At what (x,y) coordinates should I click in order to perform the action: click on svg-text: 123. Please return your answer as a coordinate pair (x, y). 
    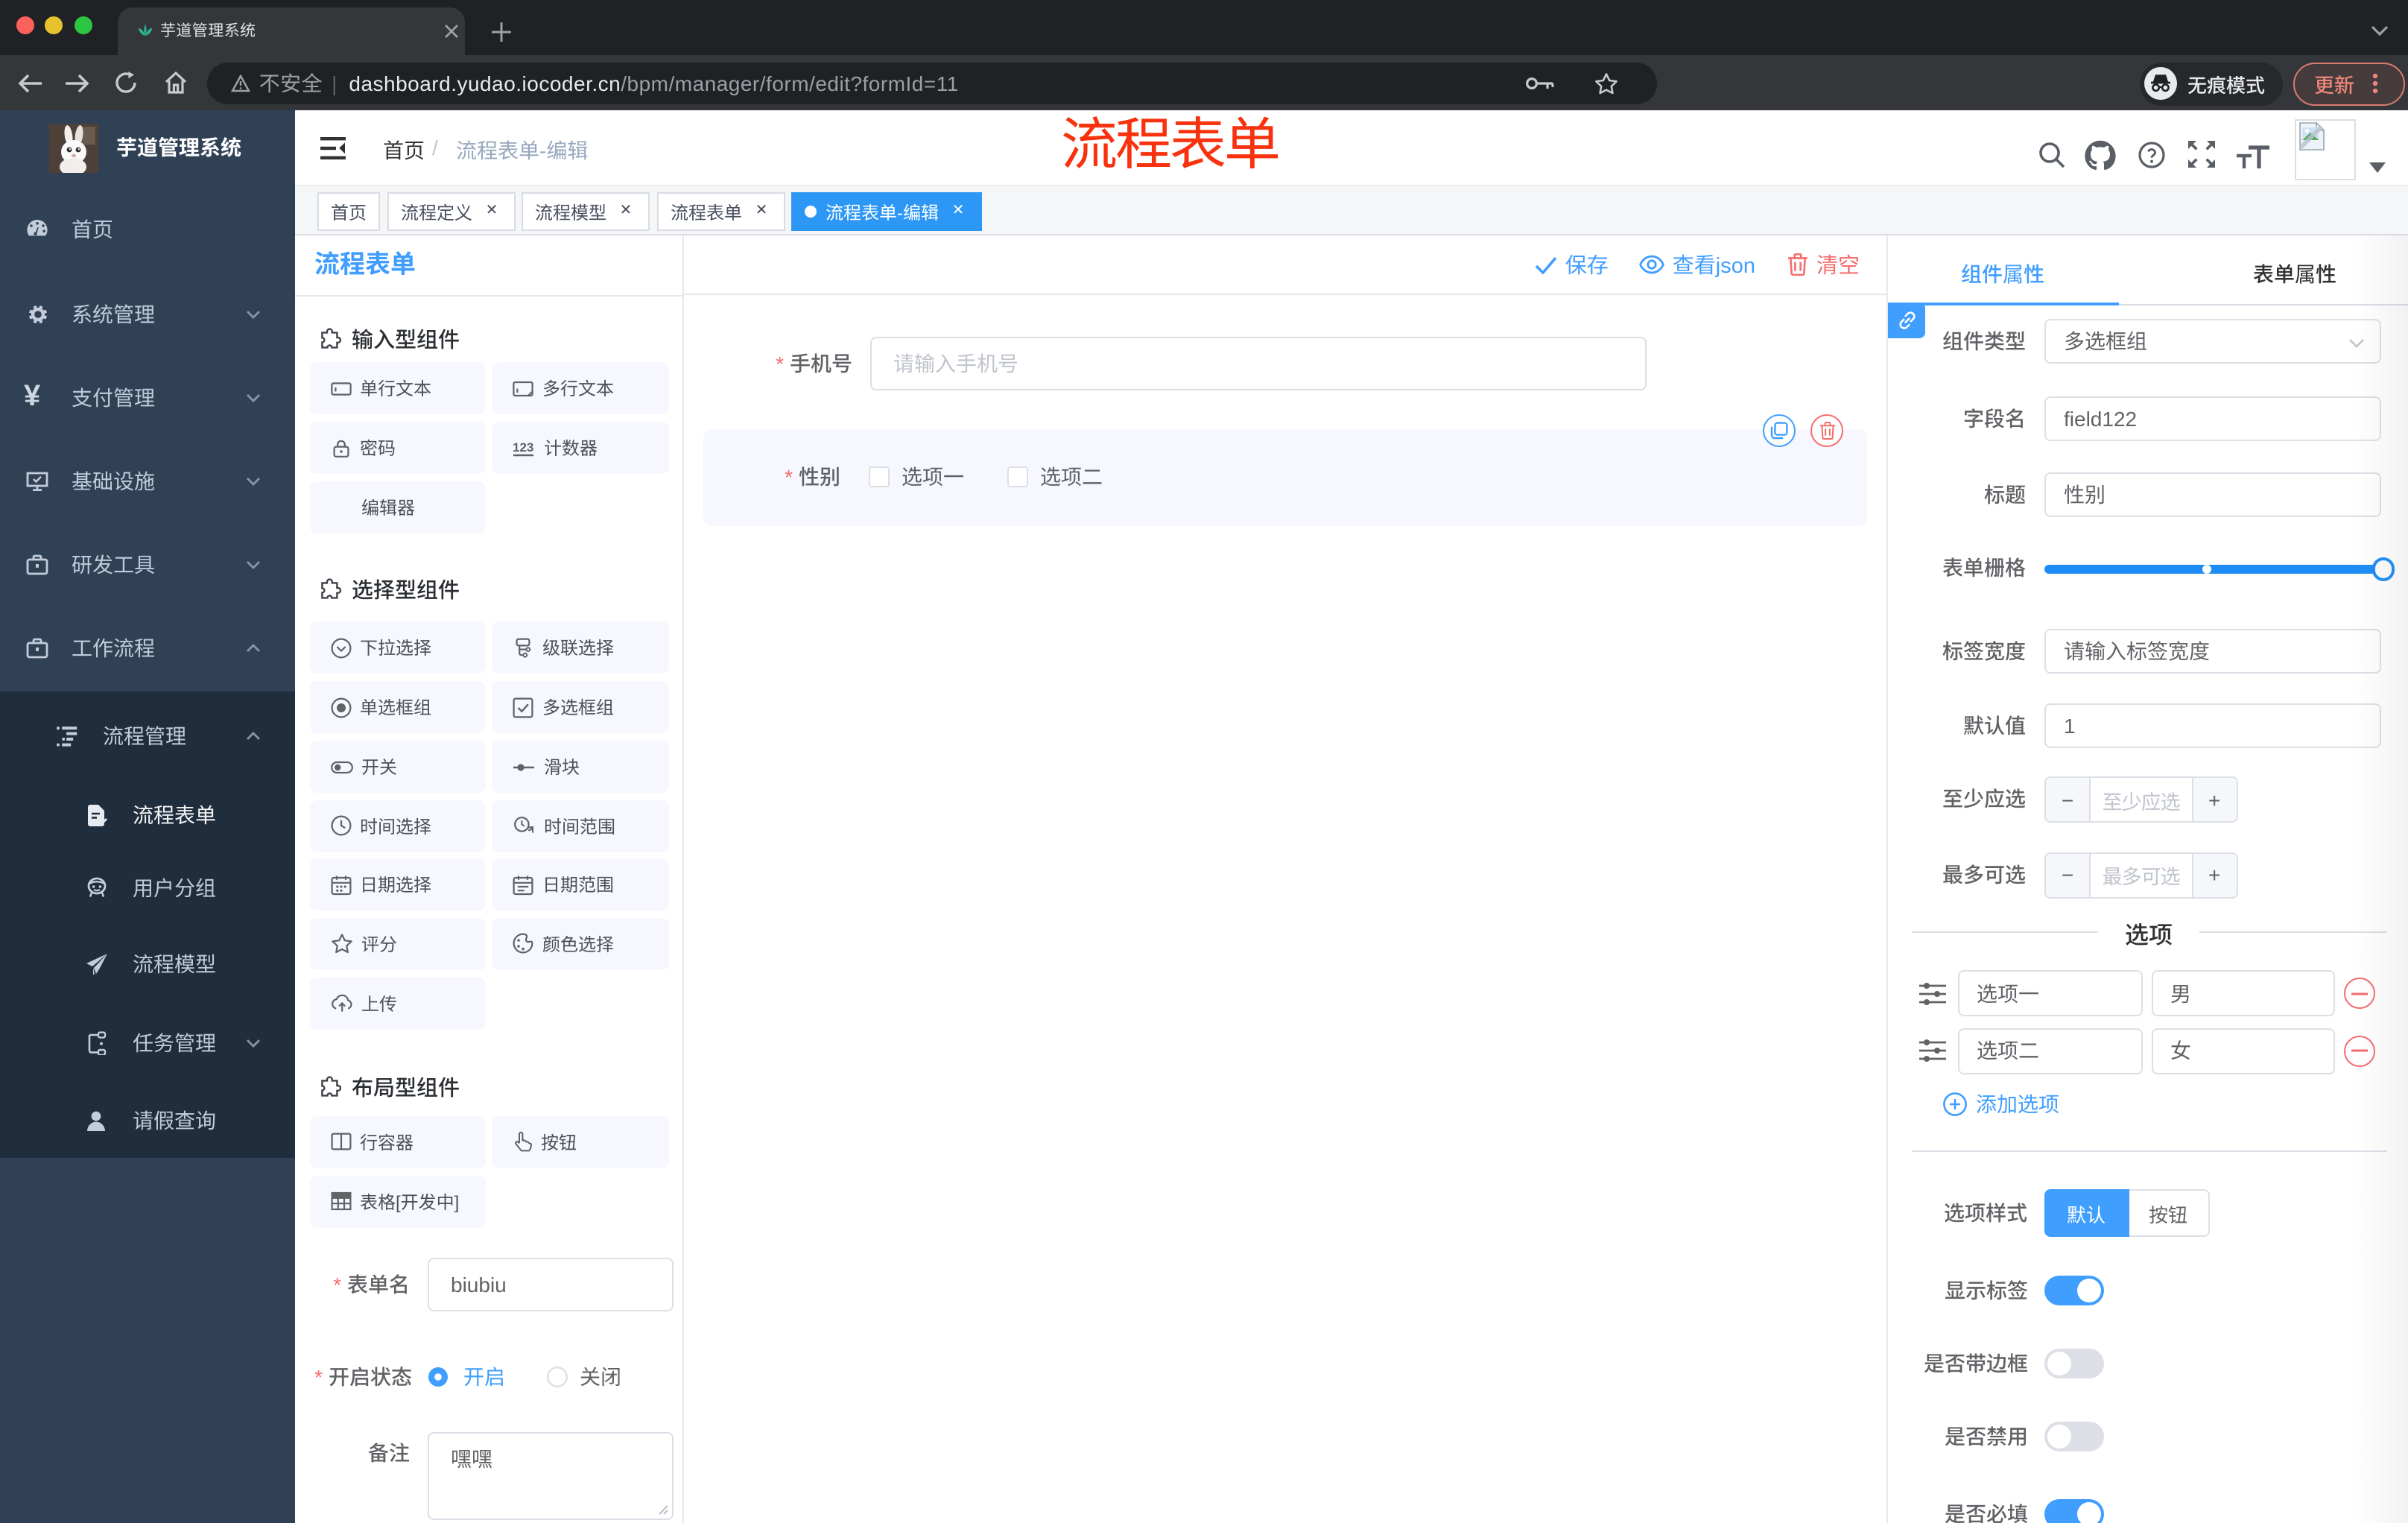
    Looking at the image, I should click on (523, 447).